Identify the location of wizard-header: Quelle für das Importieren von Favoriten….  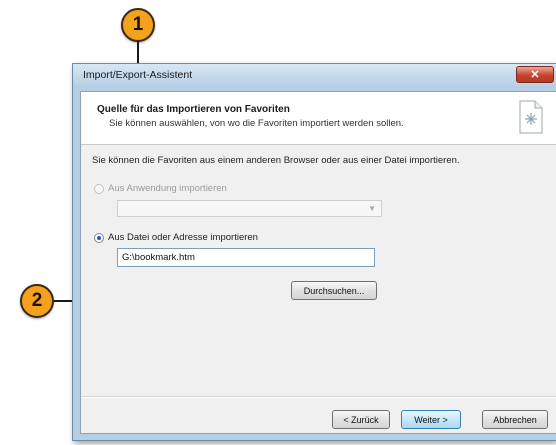
(318, 118).